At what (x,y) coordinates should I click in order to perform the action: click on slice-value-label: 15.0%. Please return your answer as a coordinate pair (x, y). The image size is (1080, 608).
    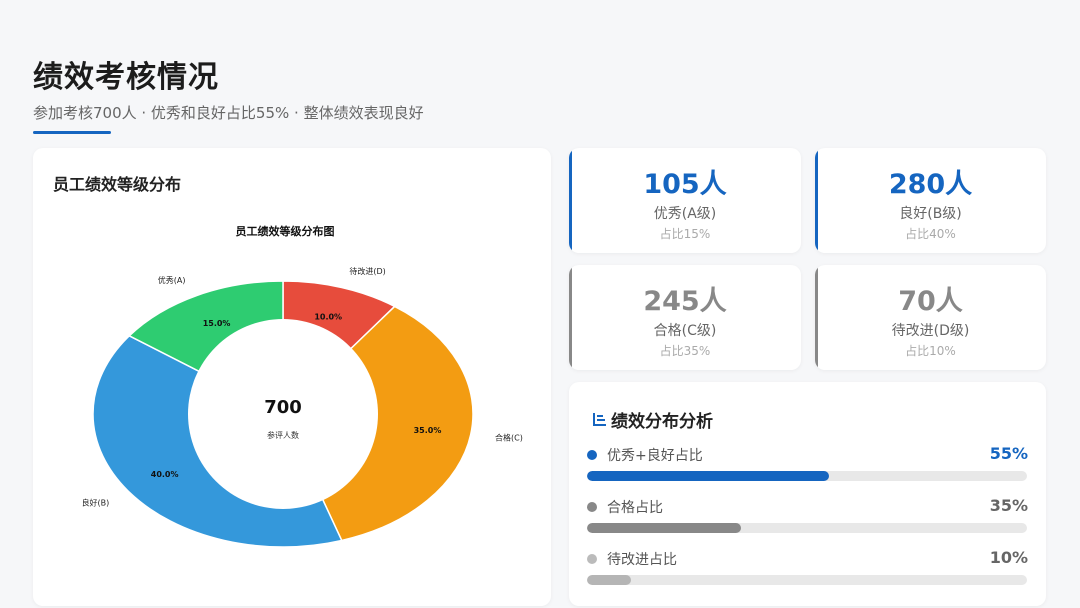
    Looking at the image, I should click on (217, 323).